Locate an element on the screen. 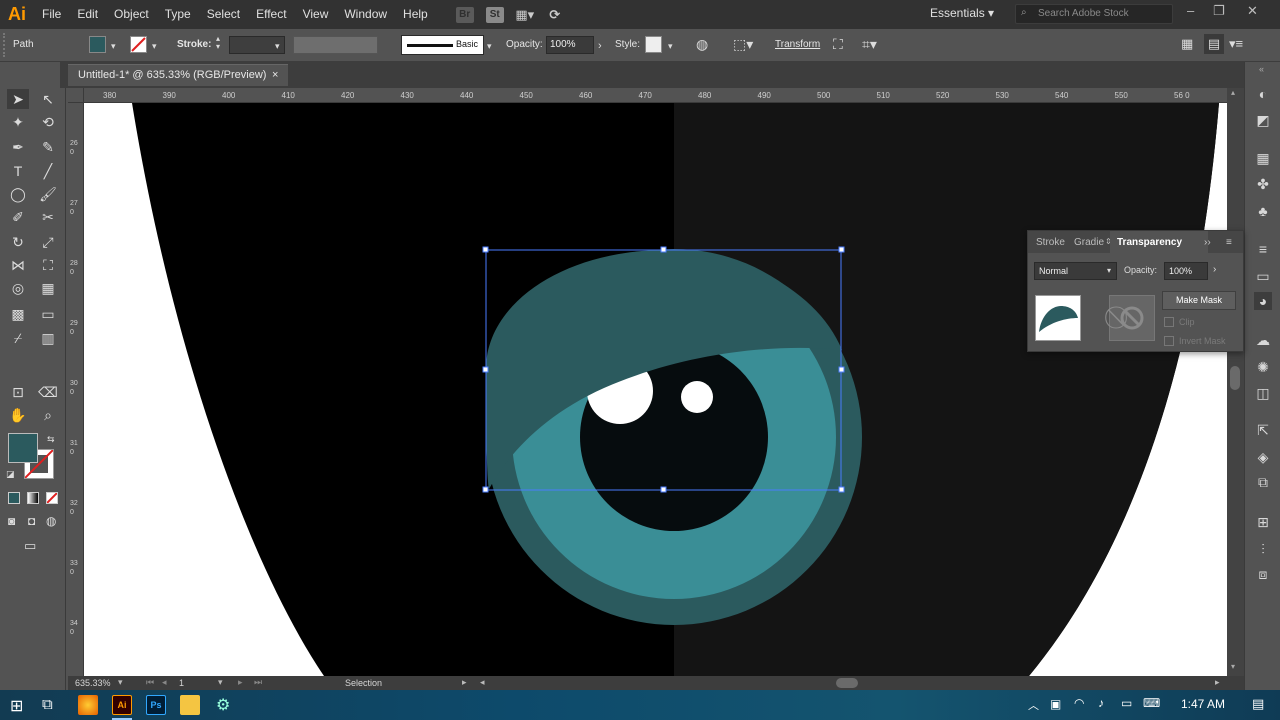  status-menu-icon: ▸ is located at coordinates (464, 682).